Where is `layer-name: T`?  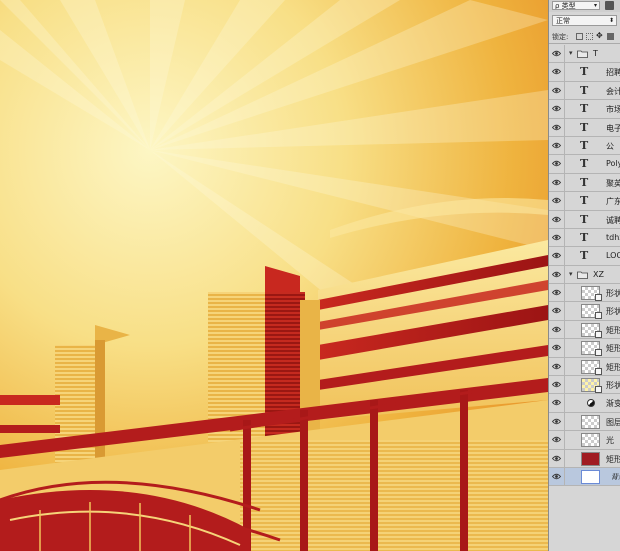
layer-name: T is located at coordinates (595, 53).